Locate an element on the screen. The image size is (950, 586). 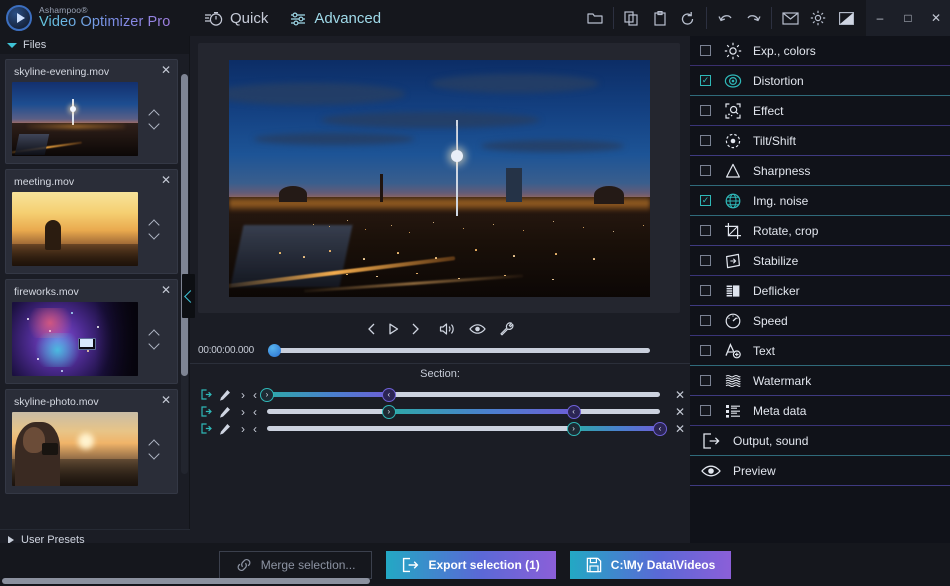
effect-item-exp-colors: Exp., colors is located at coordinates (820, 51).